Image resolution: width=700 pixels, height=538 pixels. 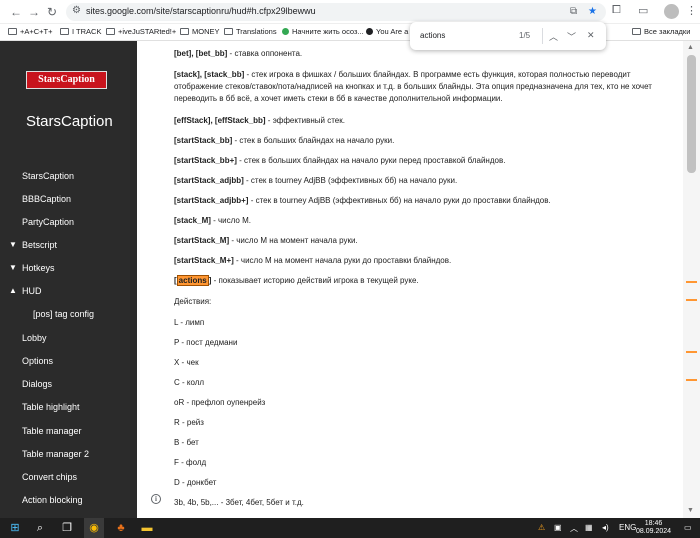 I want to click on translate-icon: ⧉, so click(x=573, y=11).